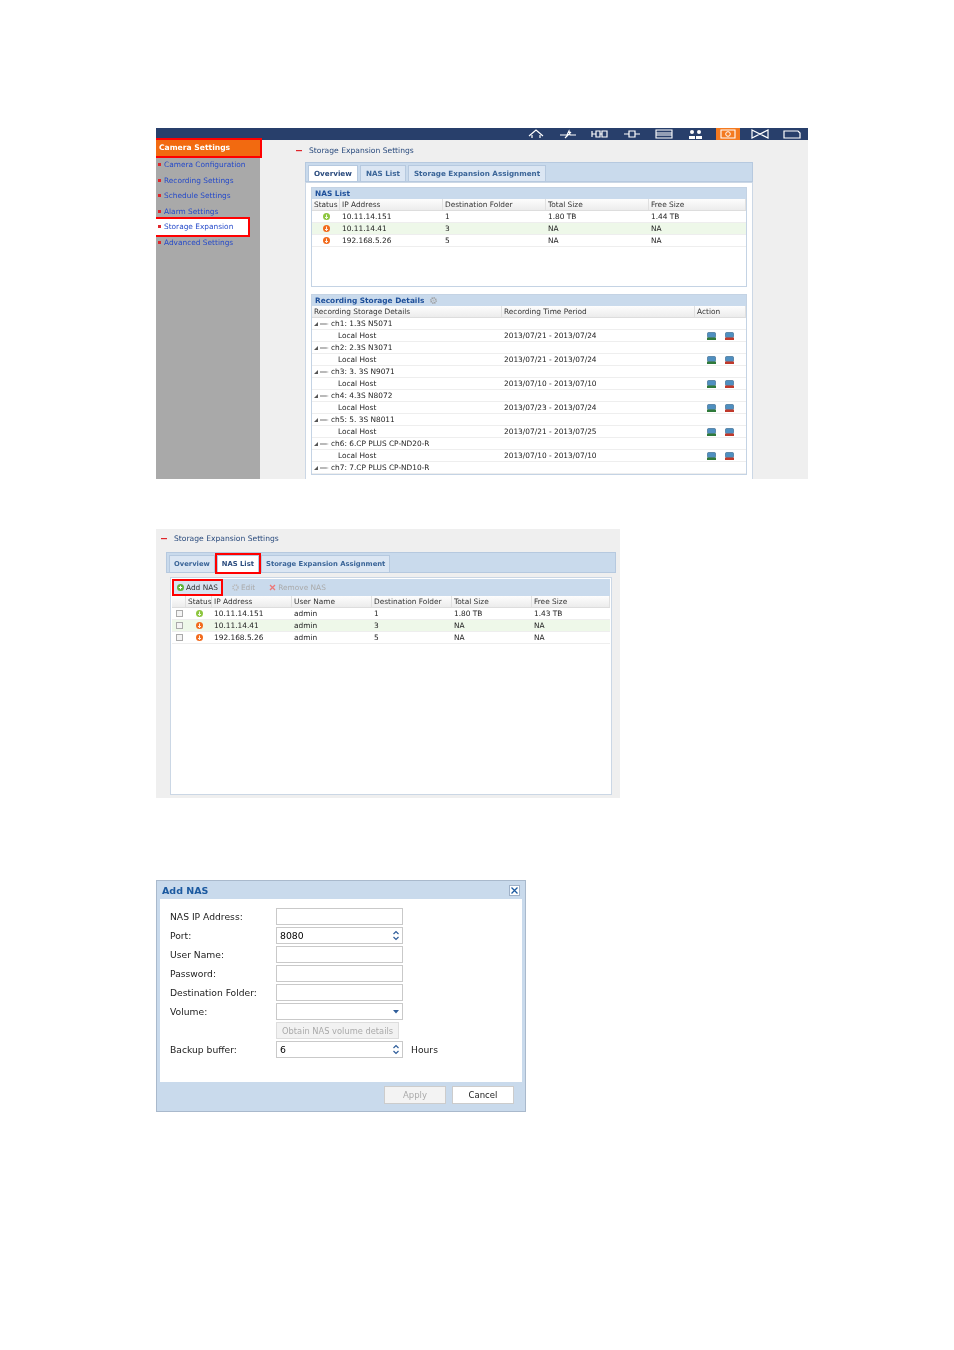  Describe the element at coordinates (483, 1095) in the screenshot. I see `dialog-button: Cancel` at that location.